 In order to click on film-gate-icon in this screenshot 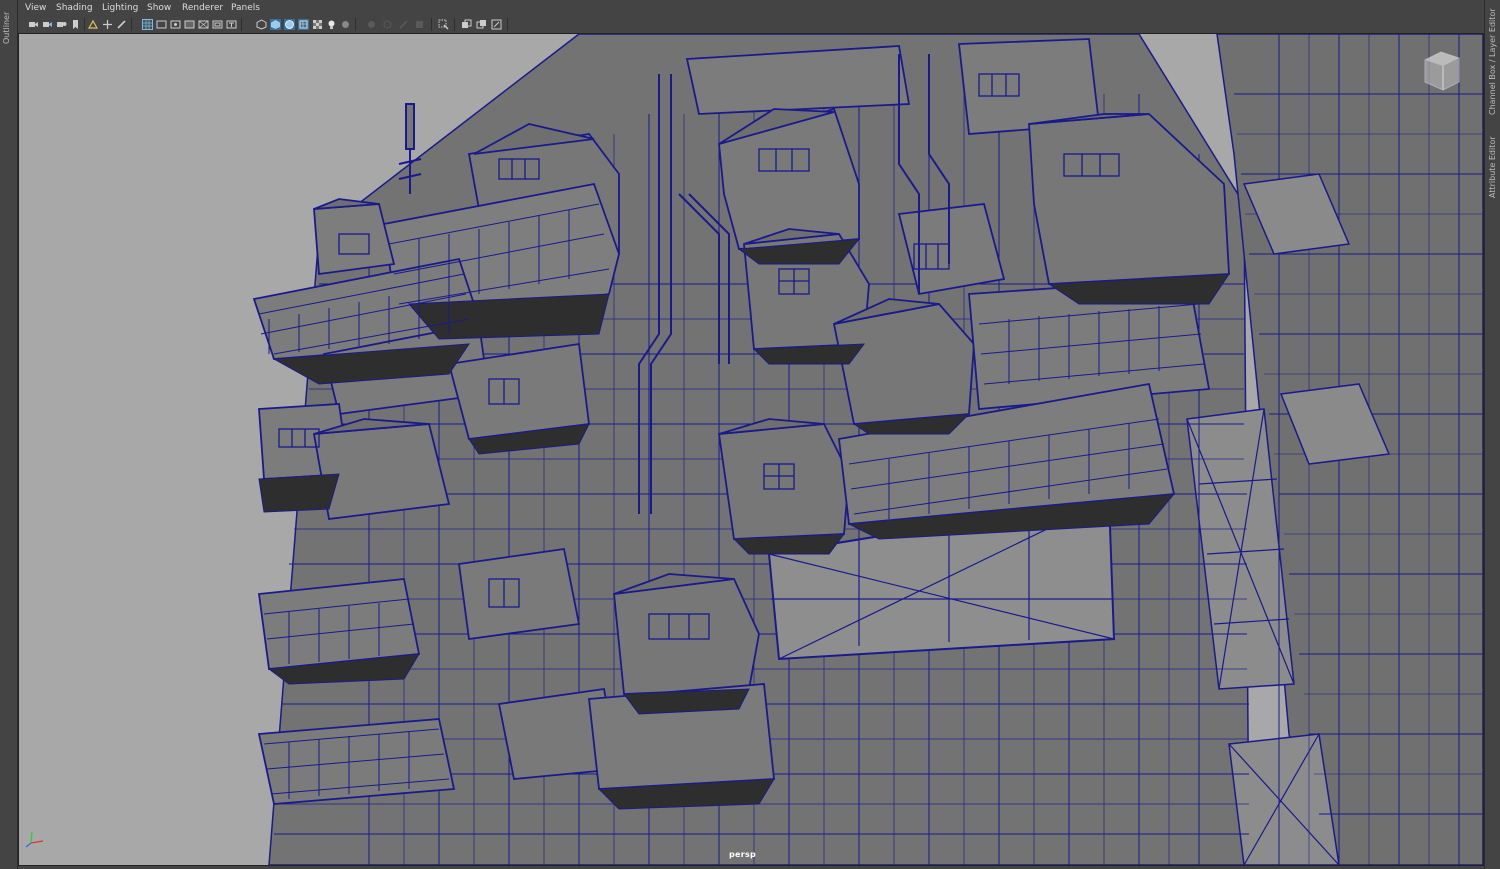, I will do `click(161, 24)`.